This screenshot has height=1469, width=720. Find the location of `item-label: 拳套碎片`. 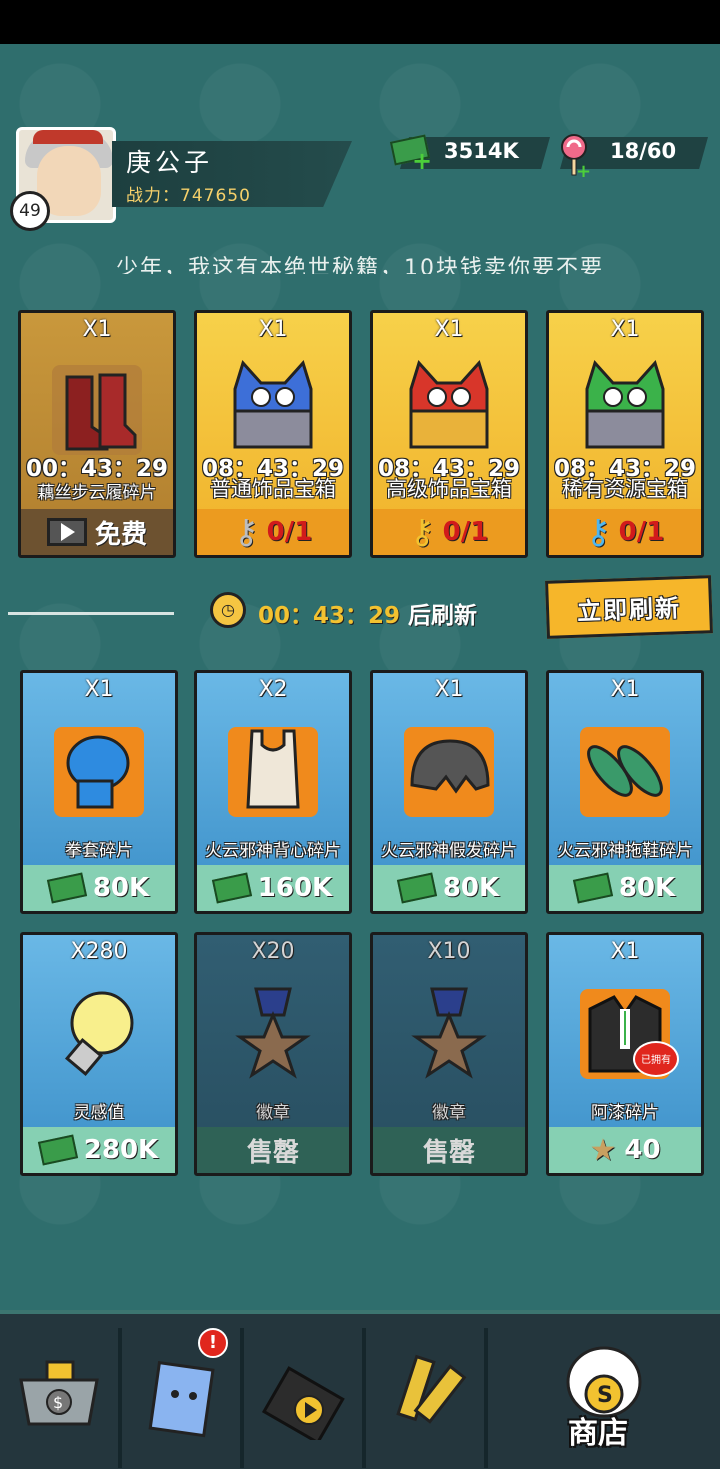

item-label: 拳套碎片 is located at coordinates (99, 851).